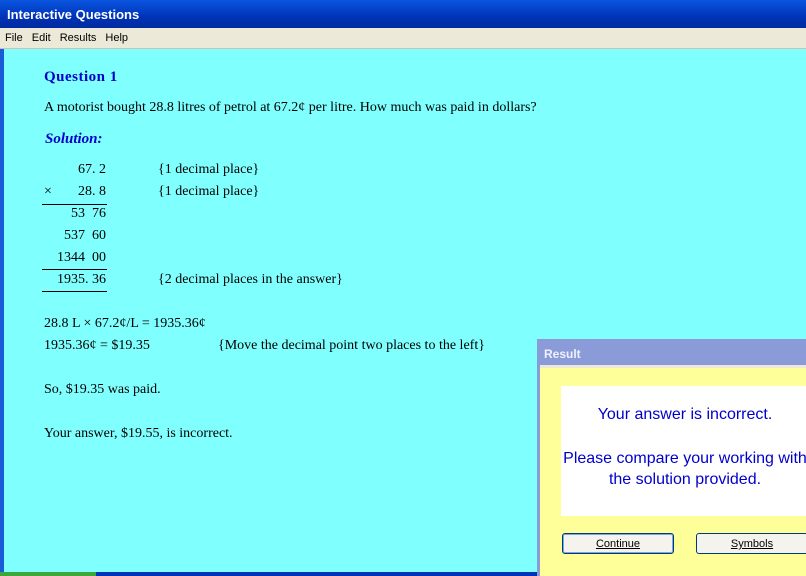 This screenshot has width=806, height=576. I want to click on product-result: 1935. 36, so click(81, 279).